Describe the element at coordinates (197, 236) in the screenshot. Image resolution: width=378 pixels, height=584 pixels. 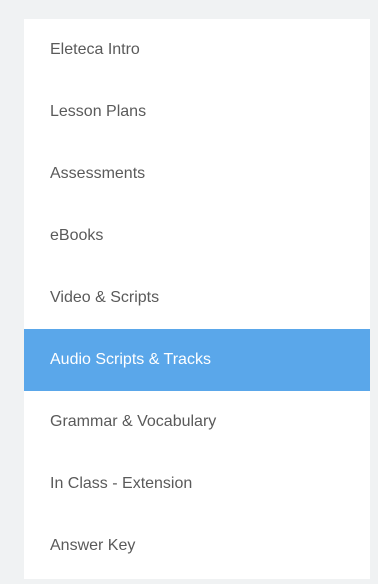
I see `menu-item-ebooks: eBooks` at that location.